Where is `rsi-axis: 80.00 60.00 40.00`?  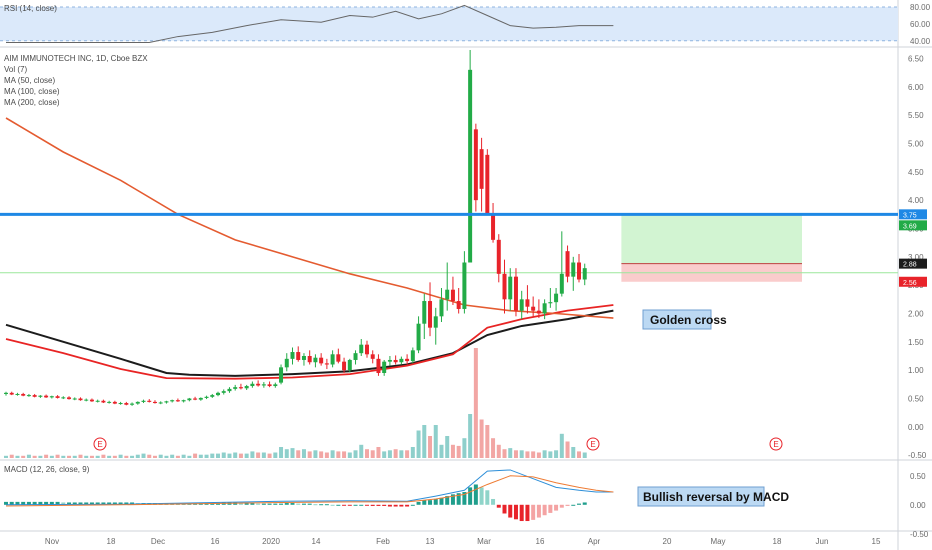 rsi-axis: 80.00 60.00 40.00 is located at coordinates (920, 24).